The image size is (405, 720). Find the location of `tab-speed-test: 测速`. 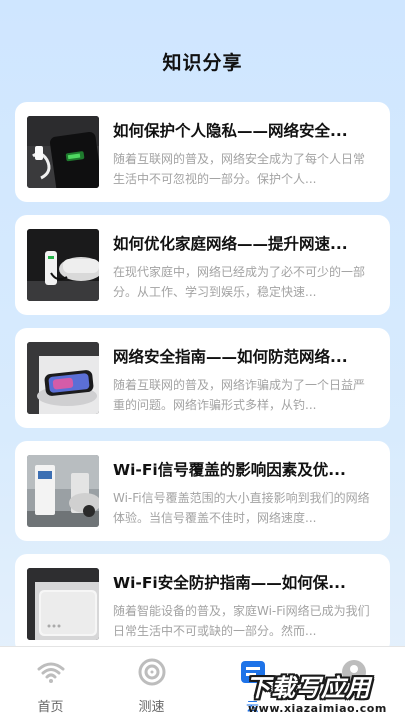

tab-speed-test: 测速 is located at coordinates (151, 683).